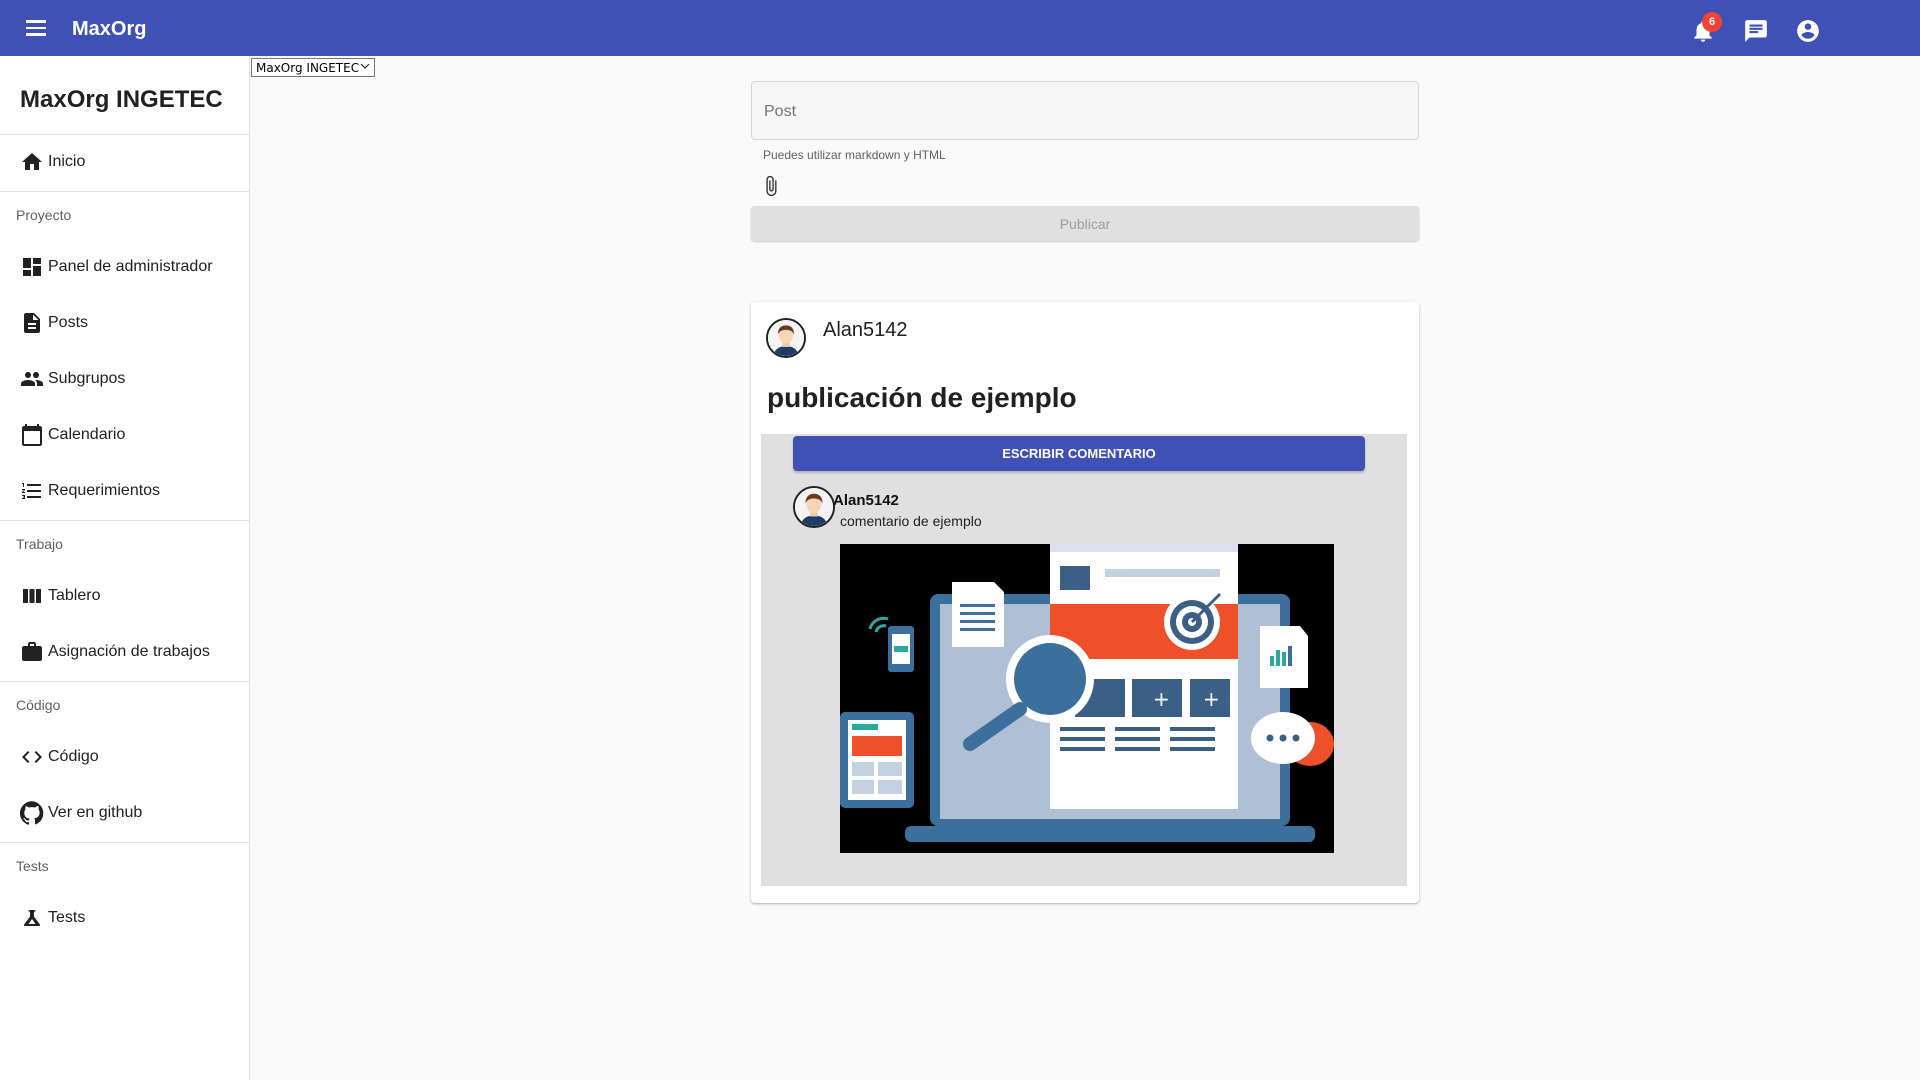 The height and width of the screenshot is (1080, 1920). Describe the element at coordinates (32, 918) in the screenshot. I see `flask-icon` at that location.